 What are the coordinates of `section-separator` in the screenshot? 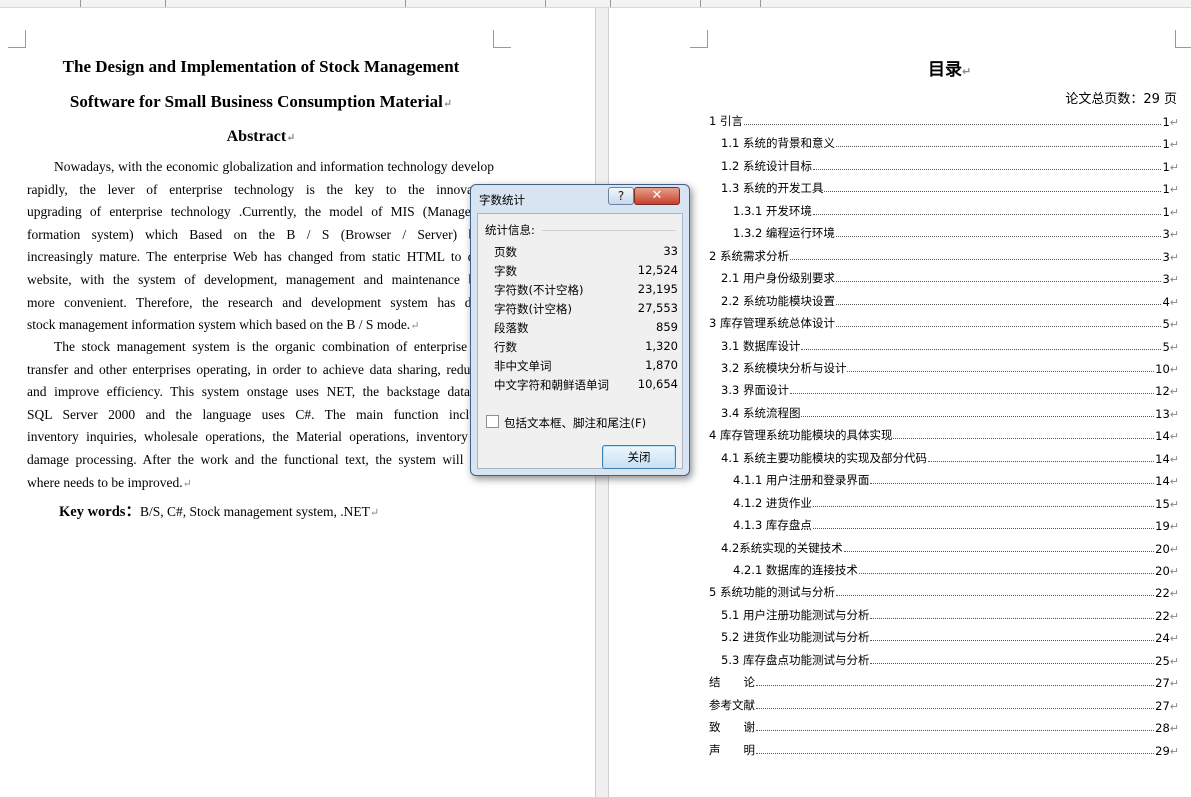 It's located at (609, 230).